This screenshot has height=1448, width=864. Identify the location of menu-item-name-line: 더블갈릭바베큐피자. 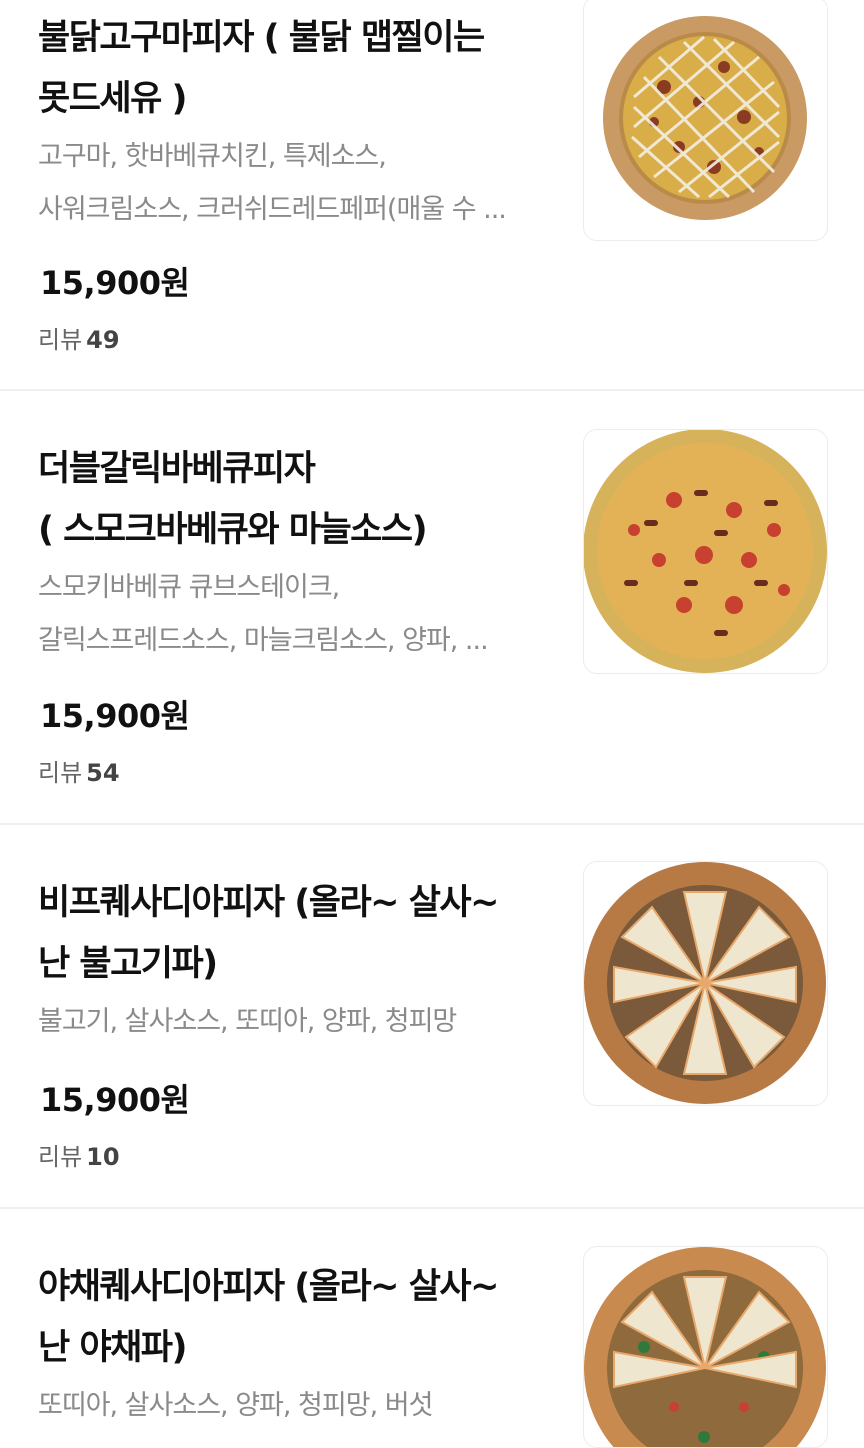
(177, 469).